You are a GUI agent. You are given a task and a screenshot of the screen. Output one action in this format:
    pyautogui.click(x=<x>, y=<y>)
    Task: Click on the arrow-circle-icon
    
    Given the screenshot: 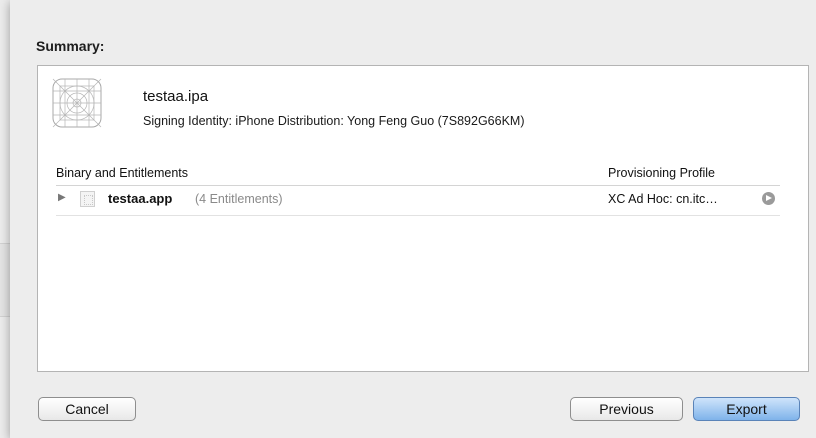 What is the action you would take?
    pyautogui.click(x=768, y=198)
    